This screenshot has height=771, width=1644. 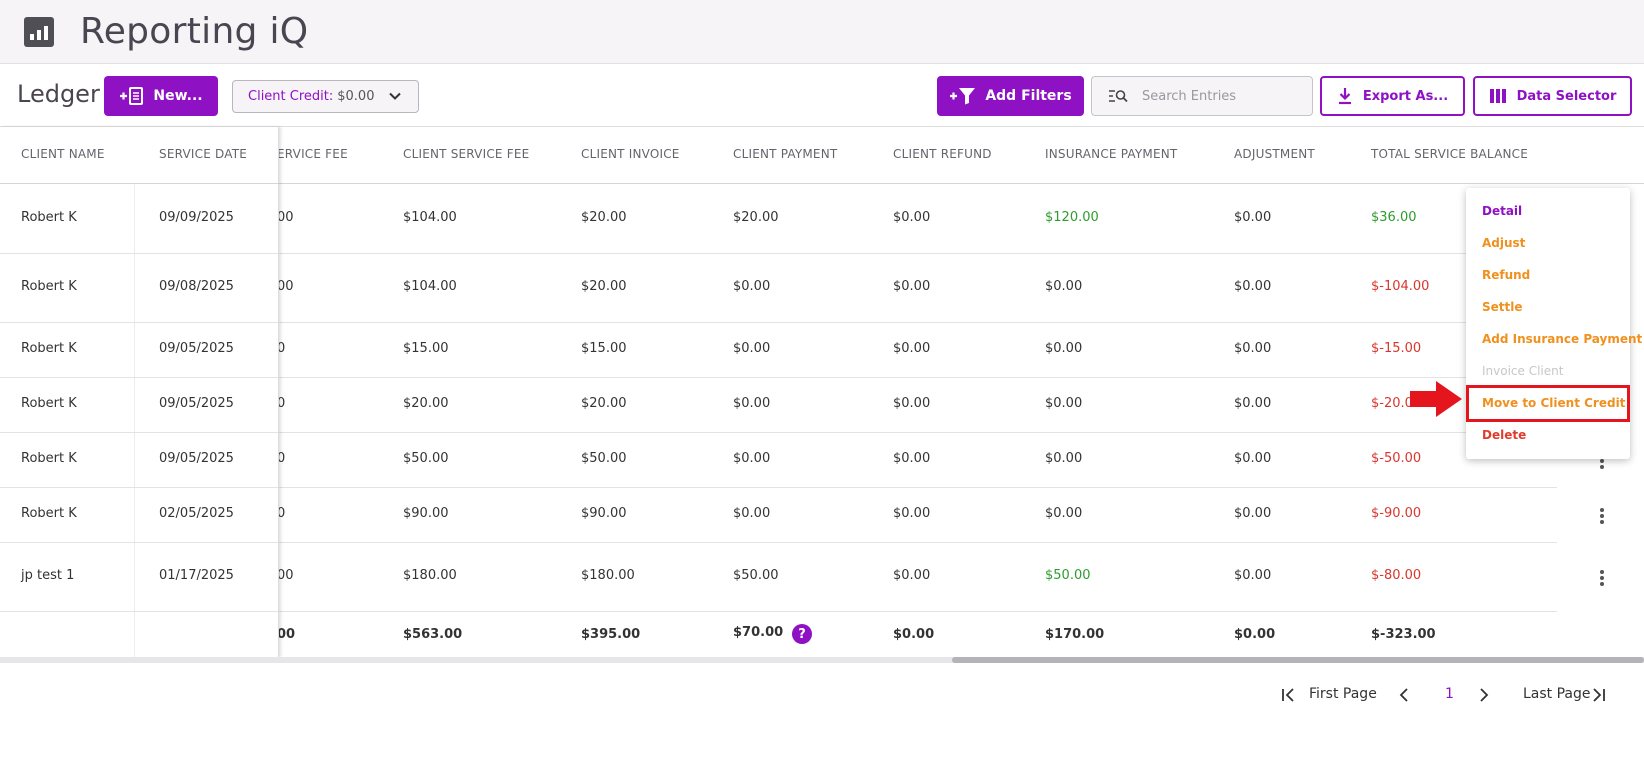 What do you see at coordinates (822, 660) in the screenshot?
I see `horizontal-scrollbar` at bounding box center [822, 660].